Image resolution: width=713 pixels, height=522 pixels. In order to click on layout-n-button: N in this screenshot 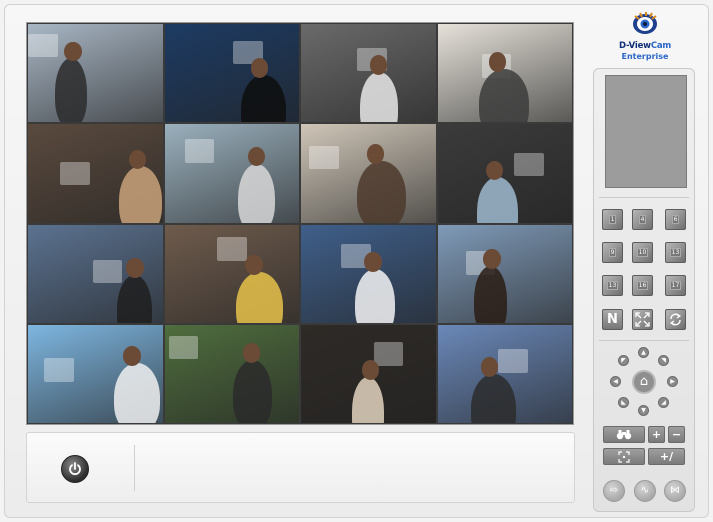, I will do `click(612, 319)`.